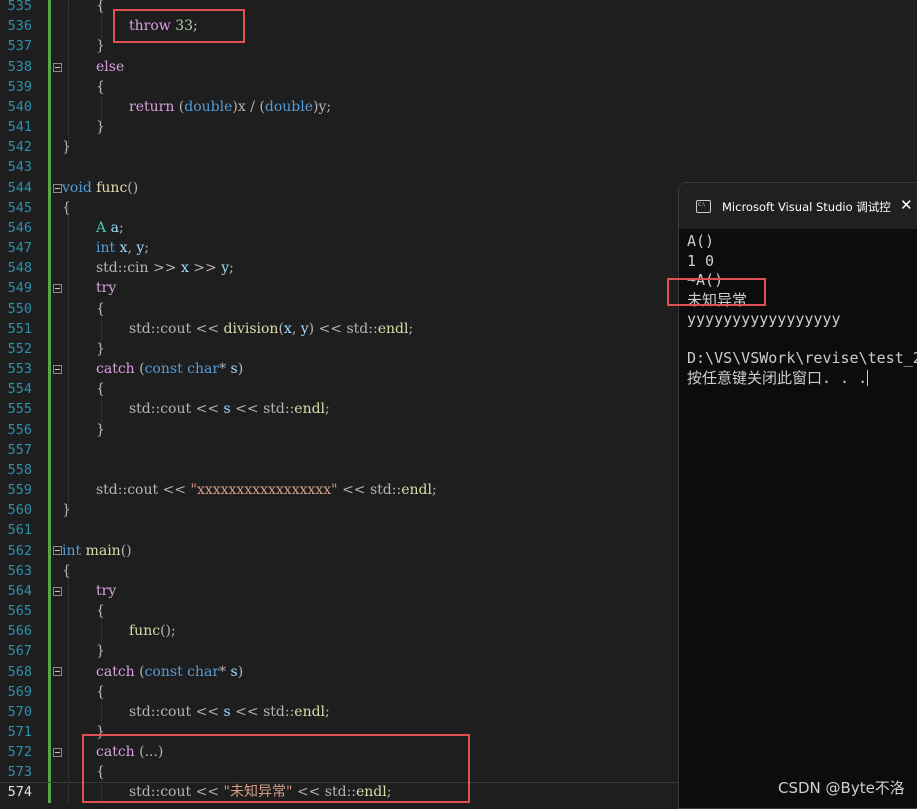 The width and height of the screenshot is (917, 809). Describe the element at coordinates (458, 107) in the screenshot. I see `code-line: 540 return (double)x / (double)y;` at that location.